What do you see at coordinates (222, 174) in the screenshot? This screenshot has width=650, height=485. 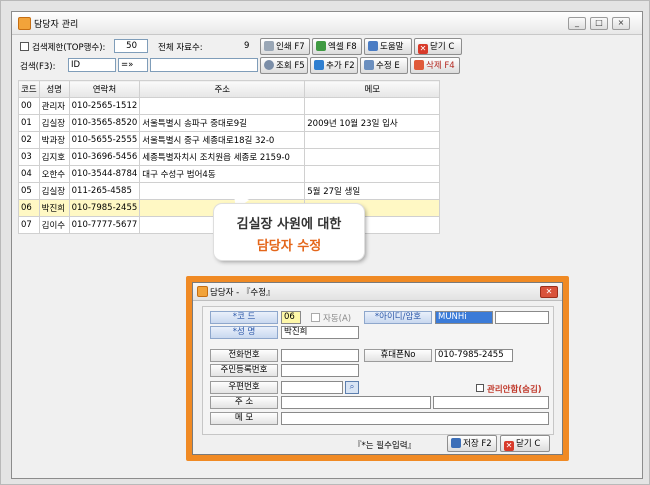 I see `table-cell: 대구 수성구 범어4동` at bounding box center [222, 174].